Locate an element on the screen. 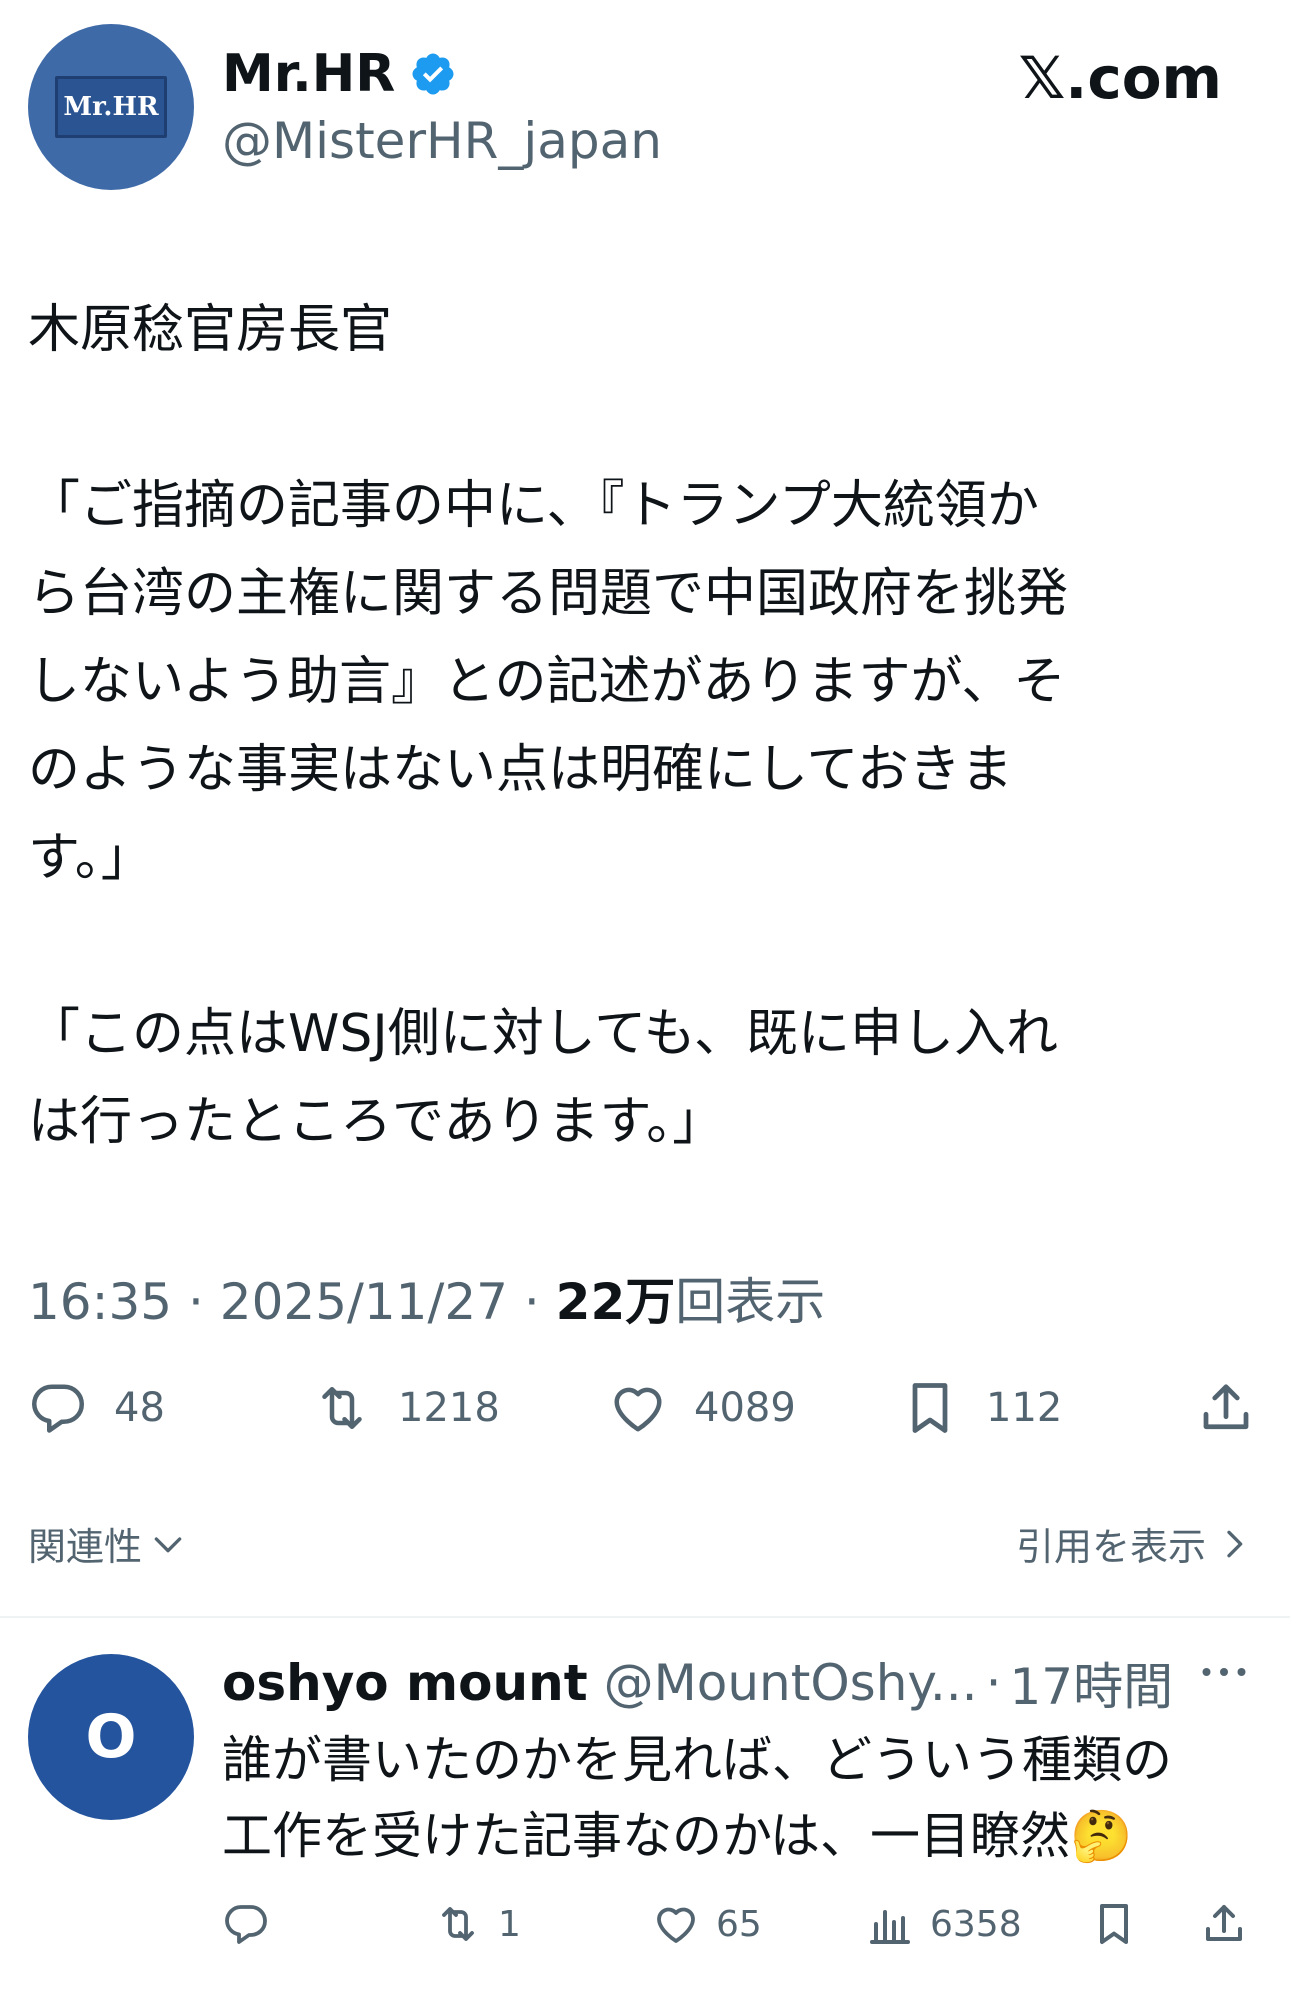  bookmark-count: 112 is located at coordinates (1024, 1408).